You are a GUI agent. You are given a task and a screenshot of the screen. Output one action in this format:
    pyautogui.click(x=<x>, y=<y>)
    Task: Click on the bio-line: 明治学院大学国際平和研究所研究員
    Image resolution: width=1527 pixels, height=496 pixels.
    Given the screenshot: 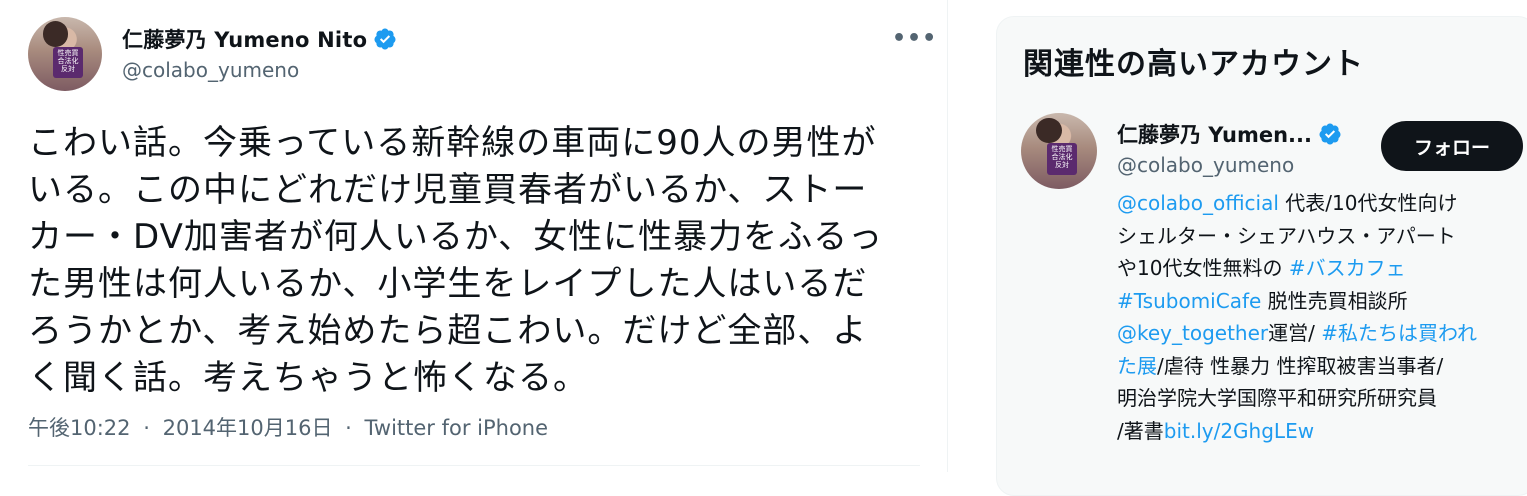 What is the action you would take?
    pyautogui.click(x=1322, y=398)
    